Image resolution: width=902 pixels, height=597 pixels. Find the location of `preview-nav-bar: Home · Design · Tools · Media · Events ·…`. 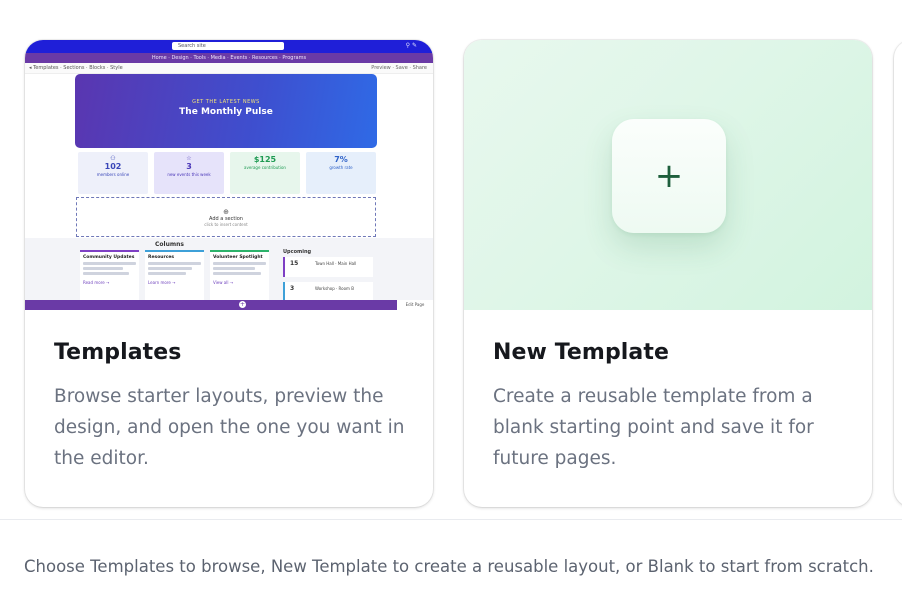

preview-nav-bar: Home · Design · Tools · Media · Events ·… is located at coordinates (229, 58).